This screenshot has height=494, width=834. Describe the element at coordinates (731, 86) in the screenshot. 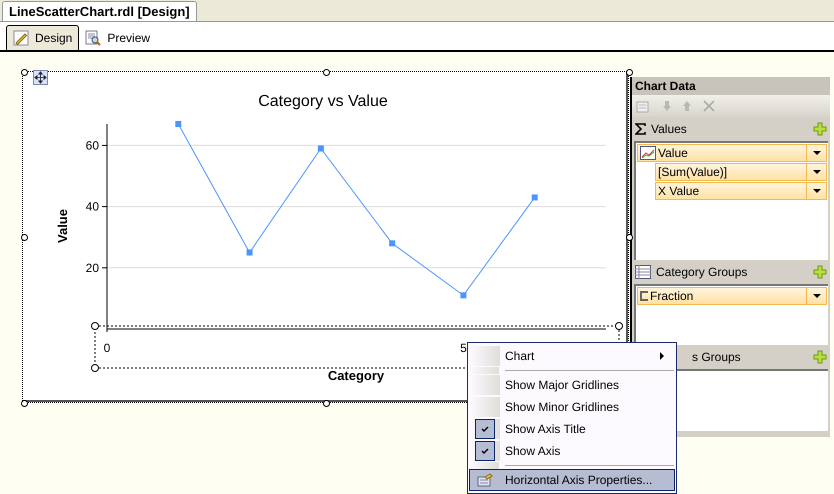

I see `panel-title: Chart Data` at that location.